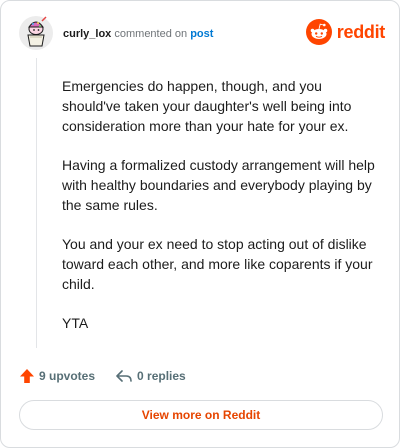  Describe the element at coordinates (161, 376) in the screenshot. I see `reply-count: 0 replies` at that location.